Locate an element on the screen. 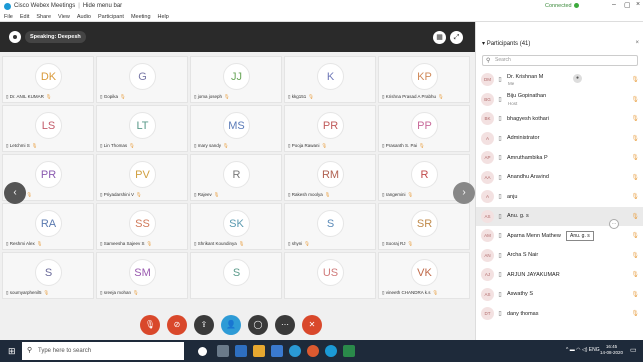 This screenshot has width=643, height=362. tile-name-text: Sameesha Sajeev S is located at coordinates (124, 243).